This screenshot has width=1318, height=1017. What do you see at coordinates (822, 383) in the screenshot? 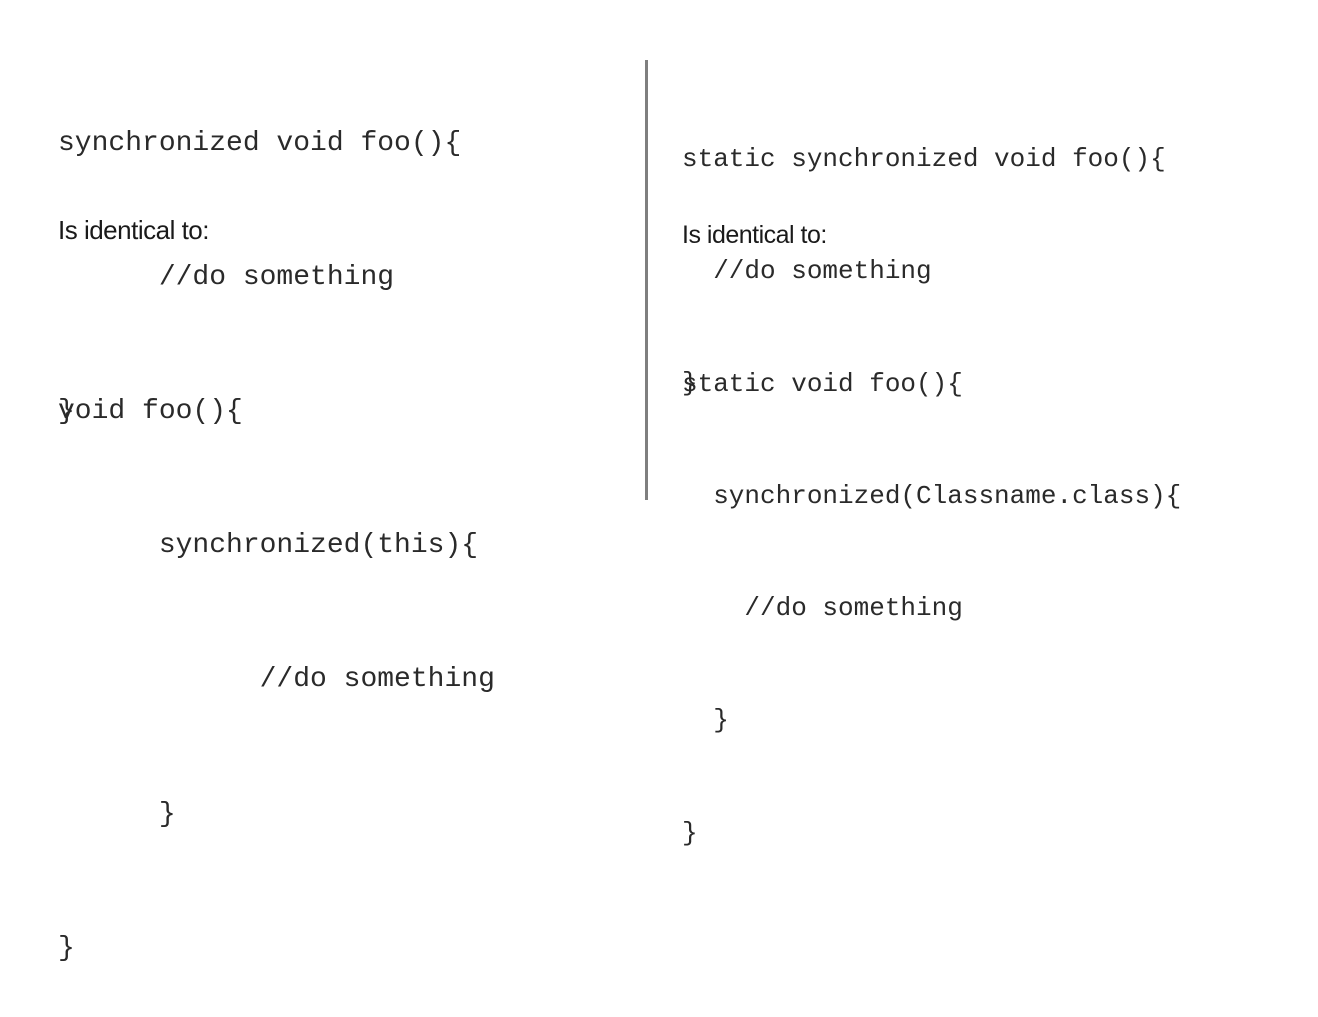
I see `code-line: static void foo(){` at bounding box center [822, 383].